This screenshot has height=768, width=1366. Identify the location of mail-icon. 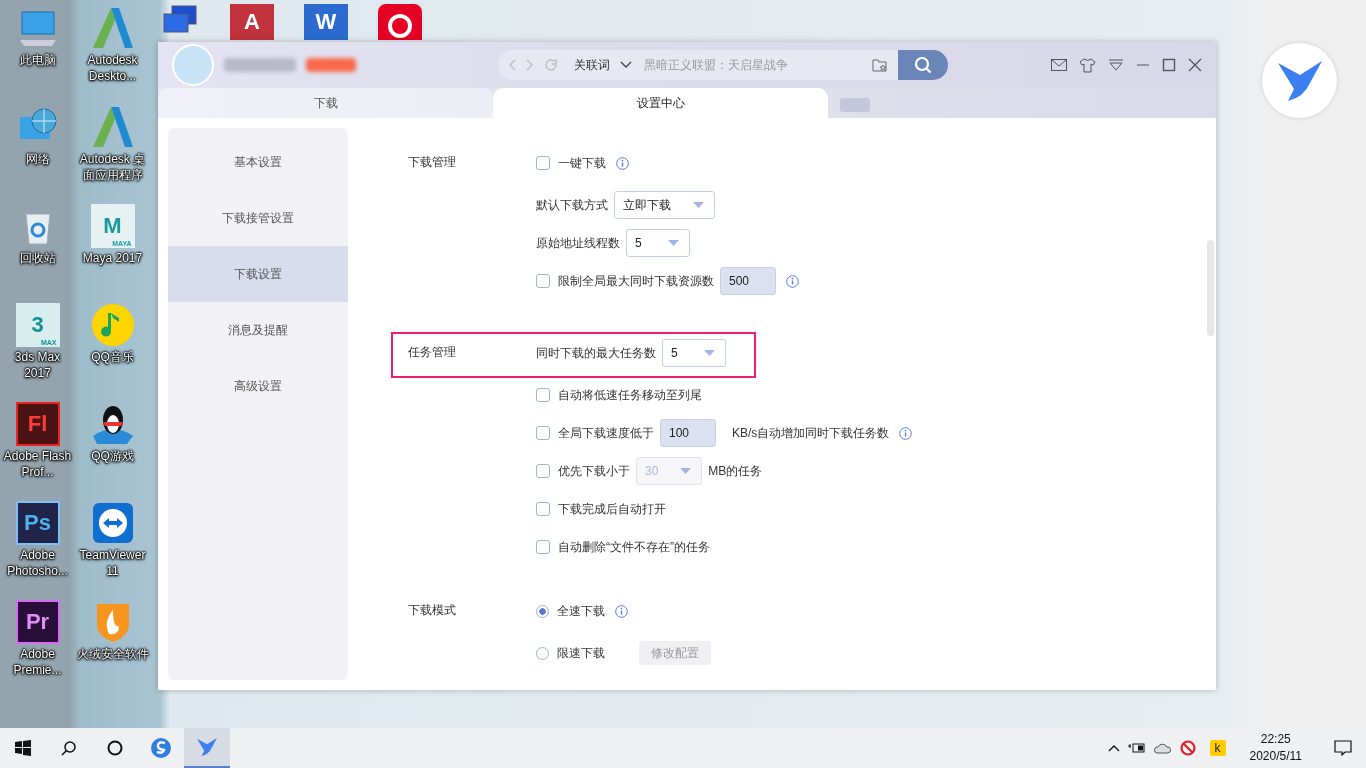
(1059, 65).